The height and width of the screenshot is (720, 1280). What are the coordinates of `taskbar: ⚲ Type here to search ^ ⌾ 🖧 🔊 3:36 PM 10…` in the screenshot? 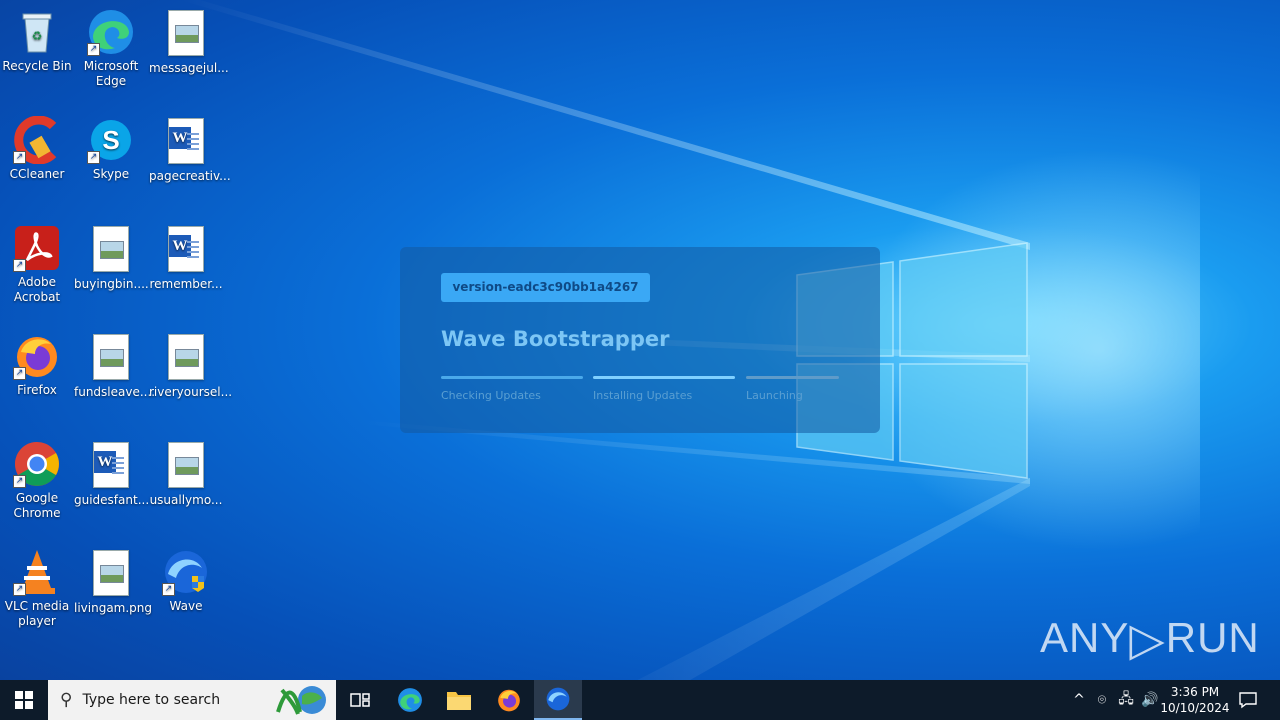 It's located at (640, 700).